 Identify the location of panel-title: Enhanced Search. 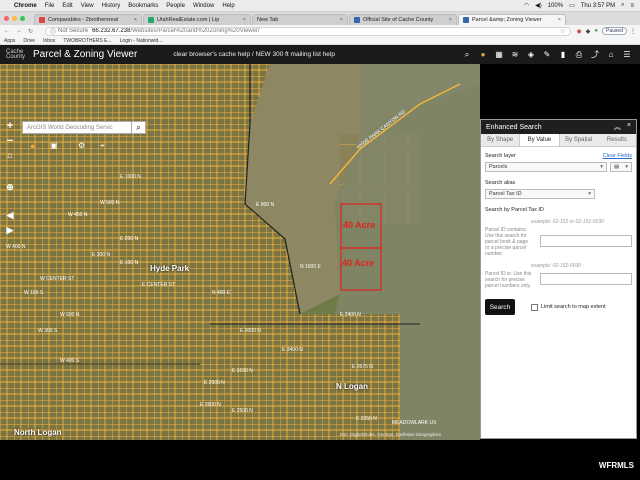
(514, 127).